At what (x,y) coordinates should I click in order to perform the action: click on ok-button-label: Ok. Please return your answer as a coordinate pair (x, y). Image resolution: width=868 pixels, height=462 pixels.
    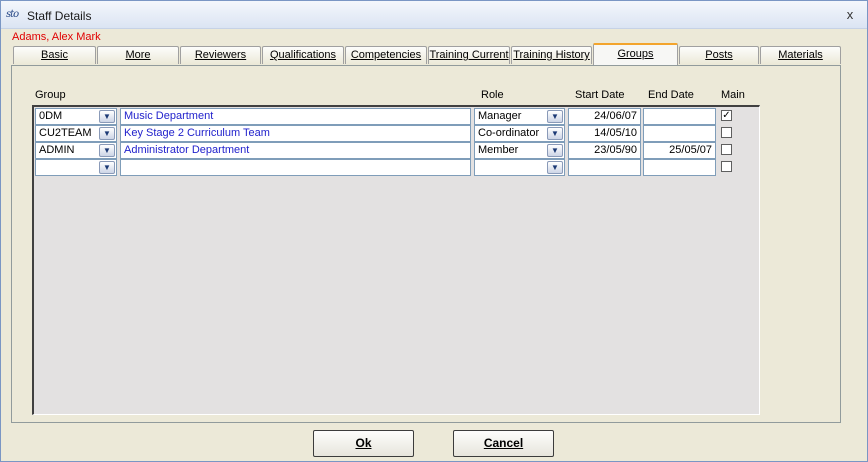
    Looking at the image, I should click on (363, 443).